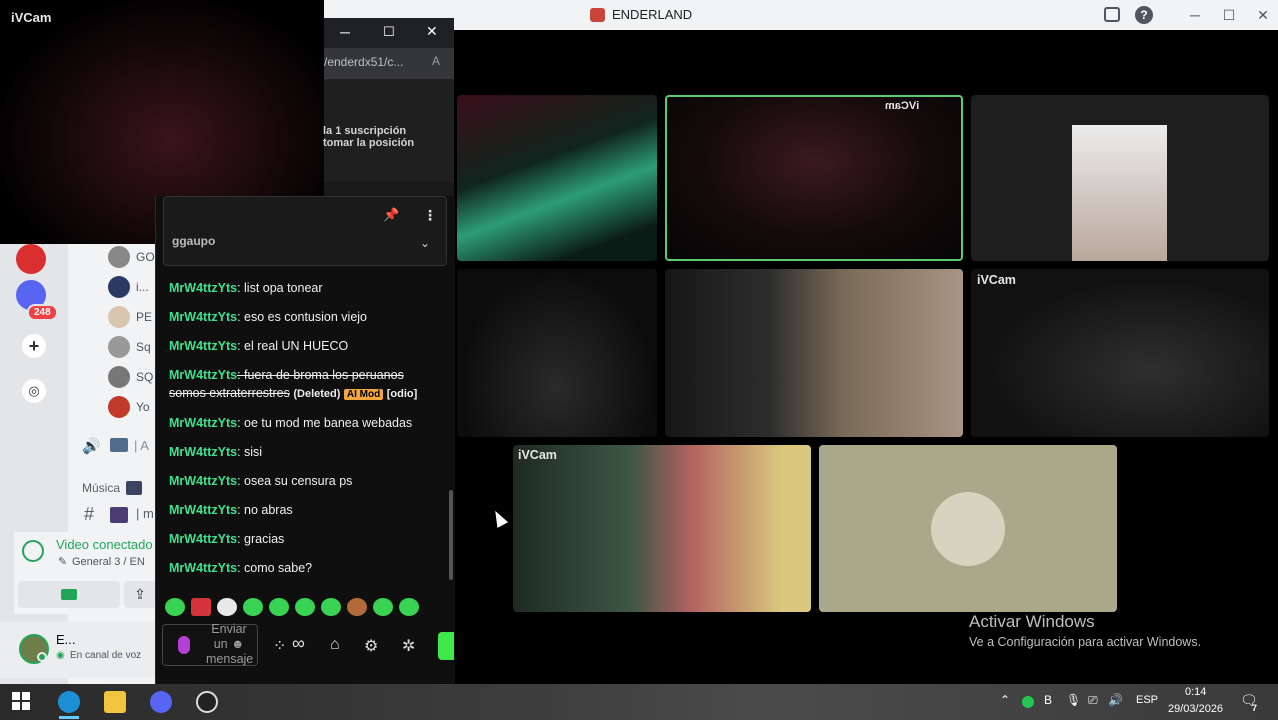 This screenshot has width=1278, height=720. Describe the element at coordinates (161, 702) in the screenshot. I see `discord-taskbar-icon` at that location.